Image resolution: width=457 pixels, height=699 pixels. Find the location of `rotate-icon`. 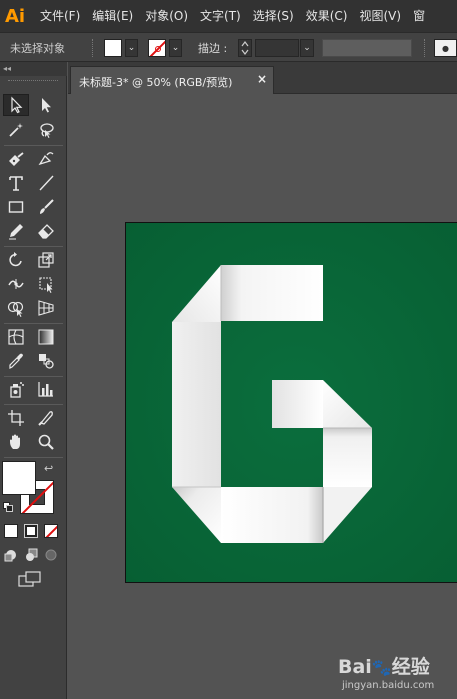

rotate-icon is located at coordinates (15, 259).